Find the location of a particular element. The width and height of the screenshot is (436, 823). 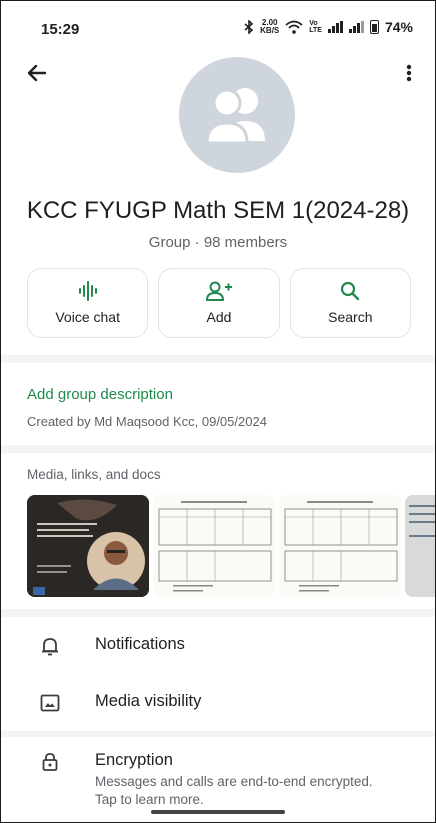

notifications-label: Notifications is located at coordinates (140, 644).